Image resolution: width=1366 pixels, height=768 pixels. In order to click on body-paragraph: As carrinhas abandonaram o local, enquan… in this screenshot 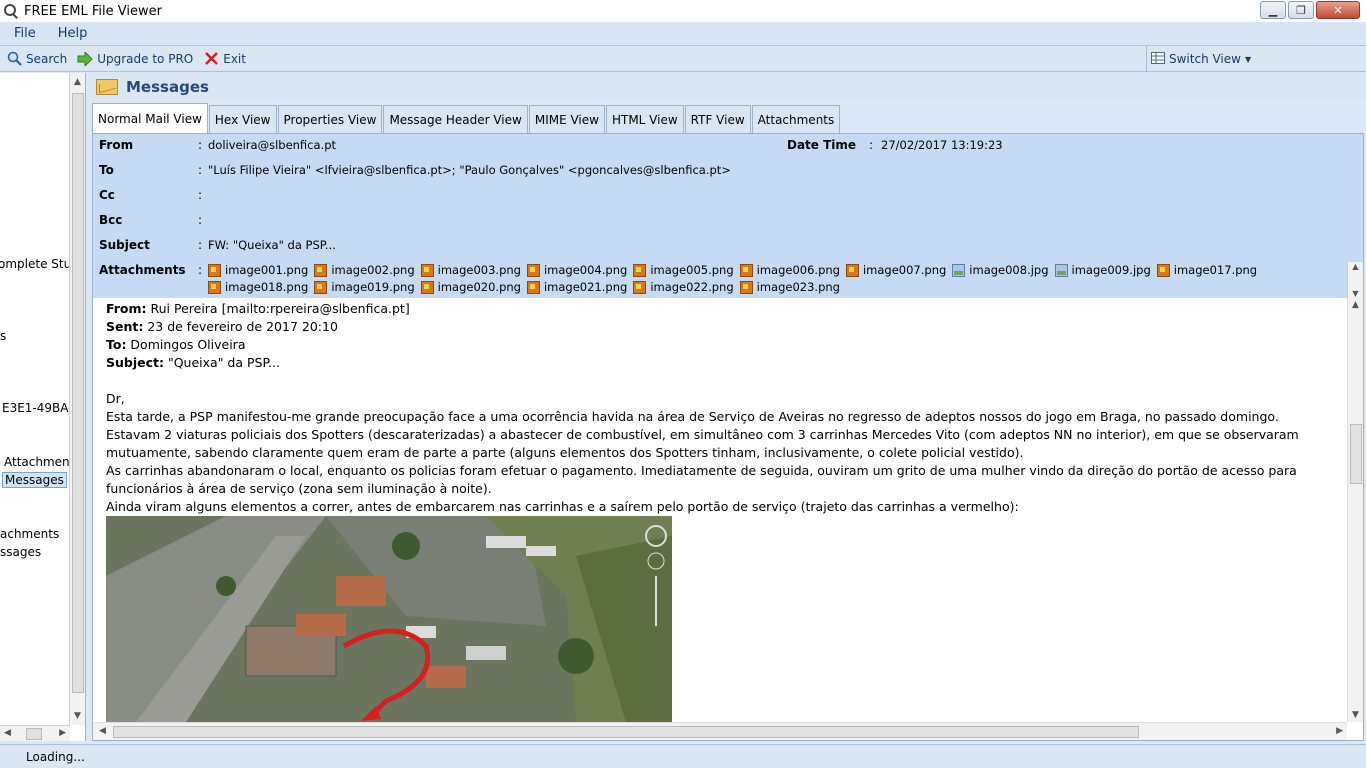, I will do `click(701, 479)`.